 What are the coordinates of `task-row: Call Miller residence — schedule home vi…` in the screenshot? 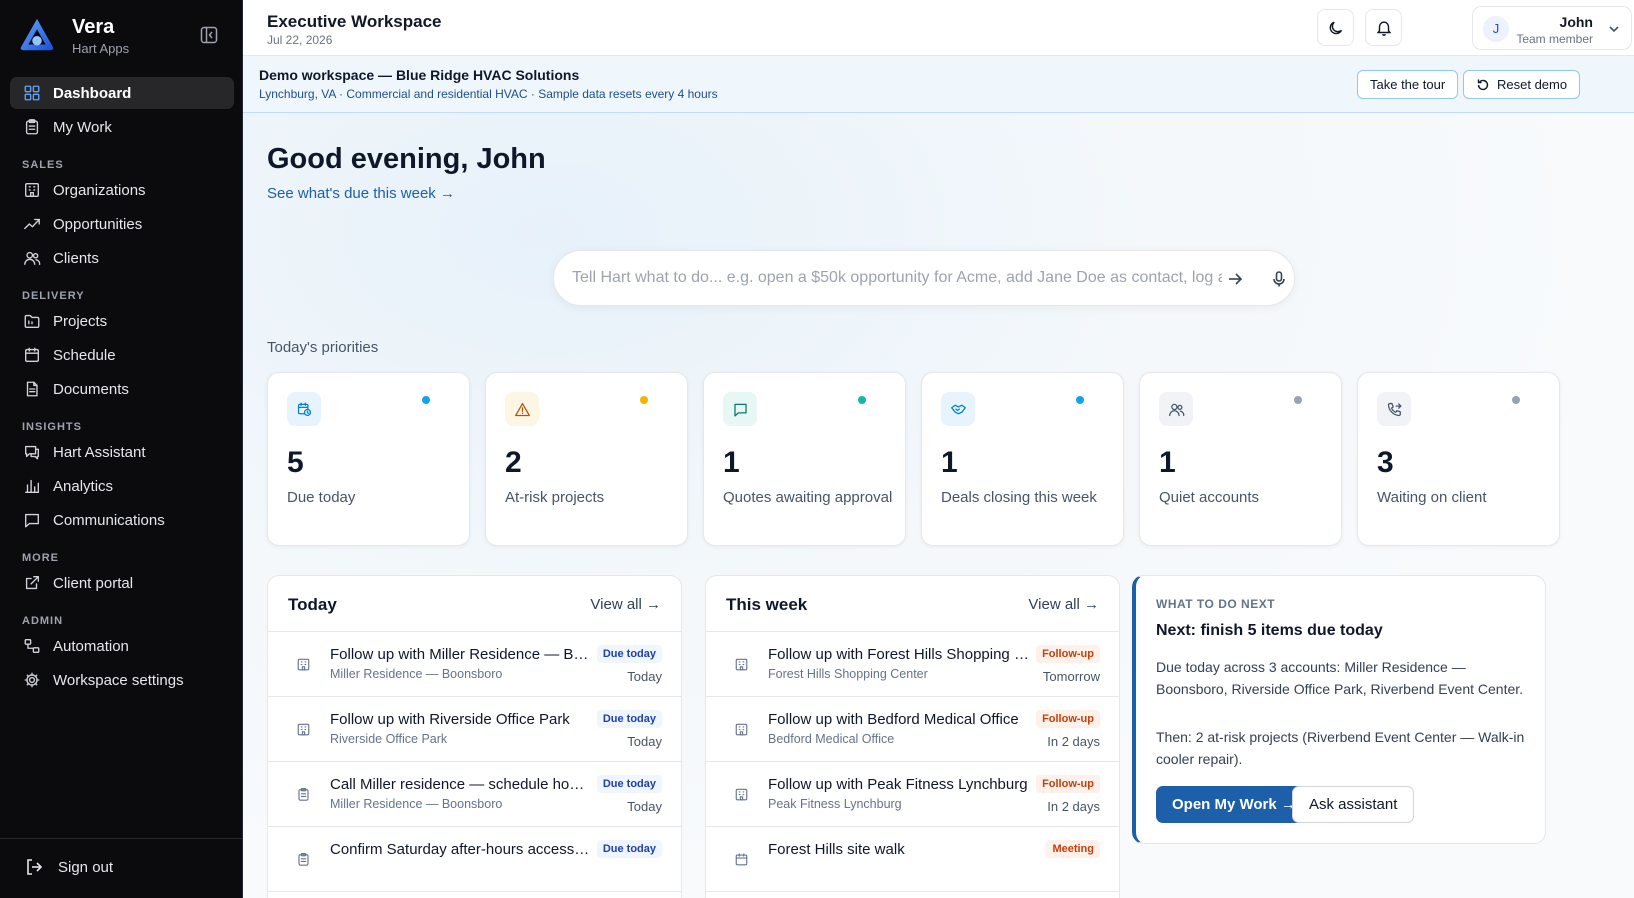 It's located at (474, 794).